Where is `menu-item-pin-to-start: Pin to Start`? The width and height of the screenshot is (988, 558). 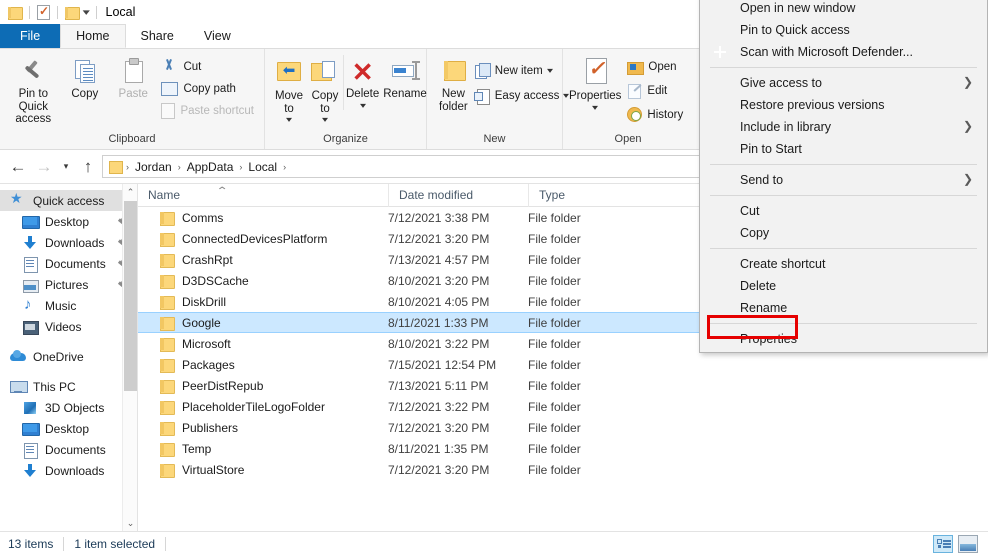 menu-item-pin-to-start: Pin to Start is located at coordinates (843, 149).